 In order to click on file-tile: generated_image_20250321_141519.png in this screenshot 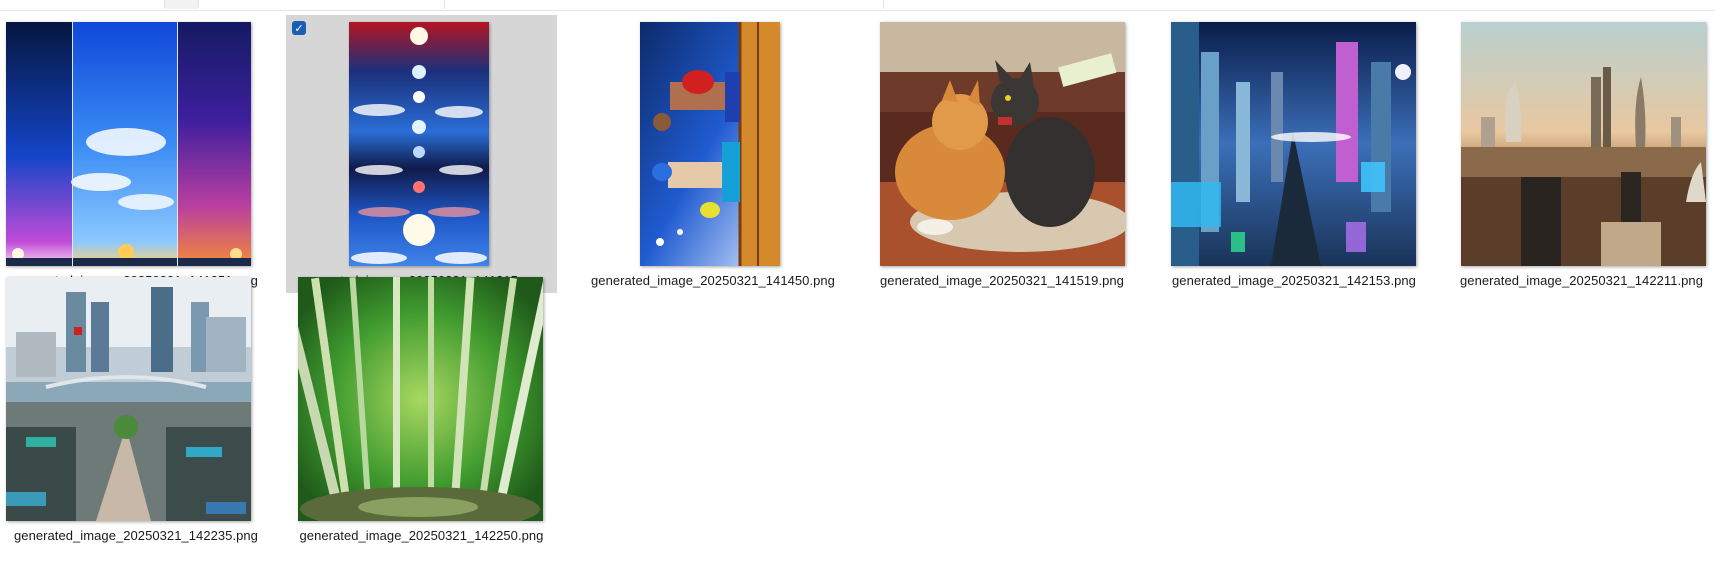, I will do `click(1002, 149)`.